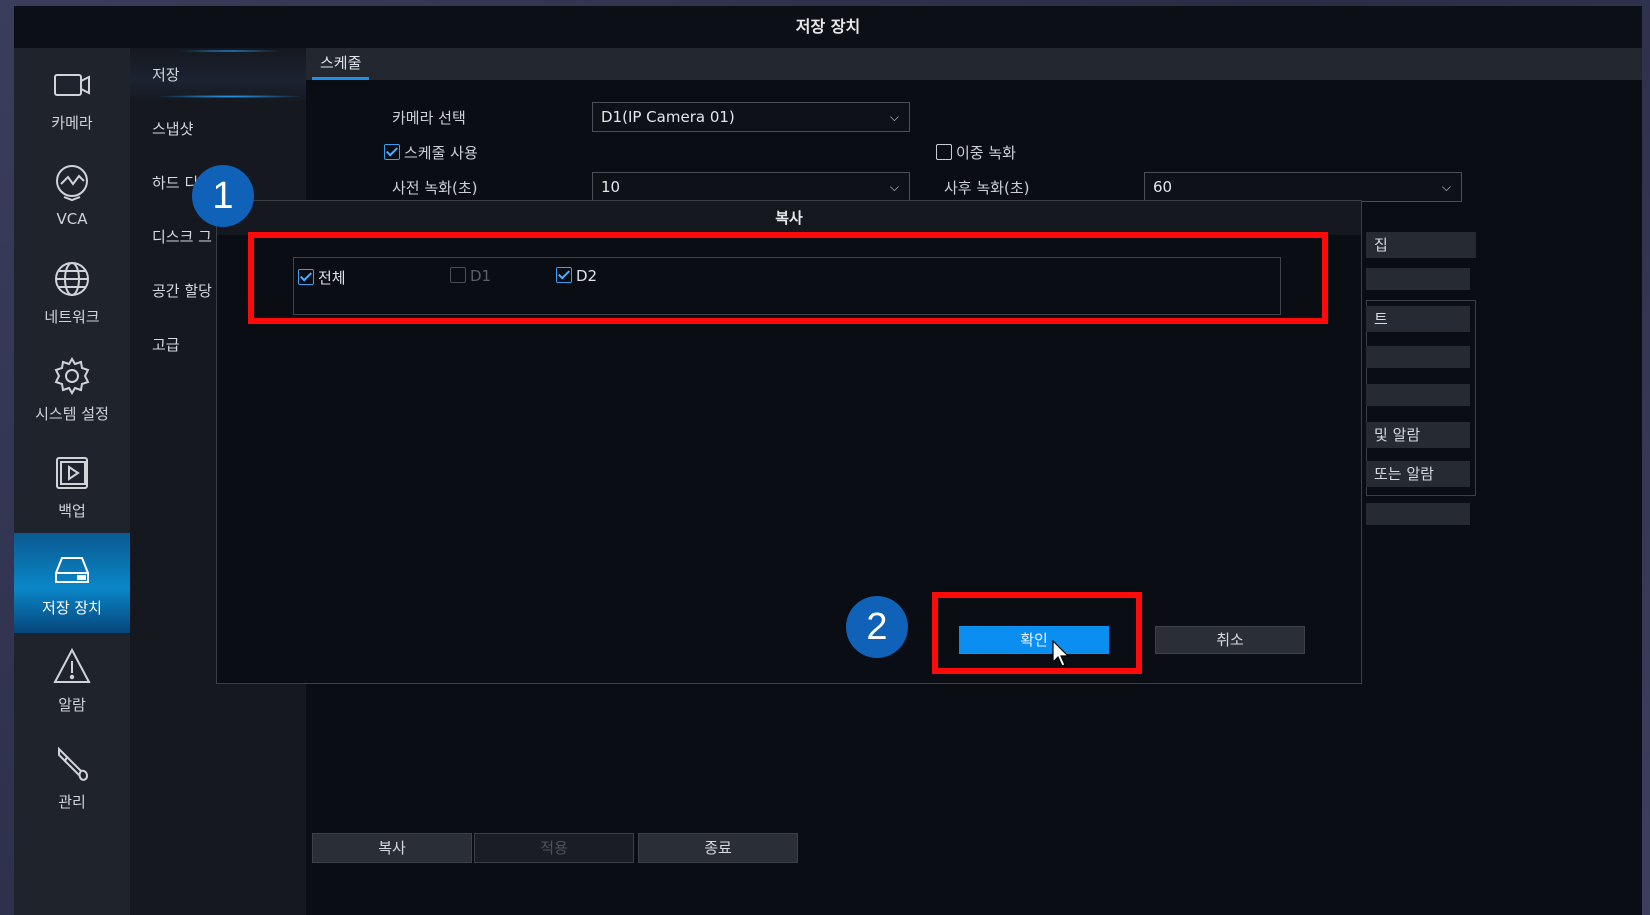  I want to click on copy-button: 복사, so click(392, 848).